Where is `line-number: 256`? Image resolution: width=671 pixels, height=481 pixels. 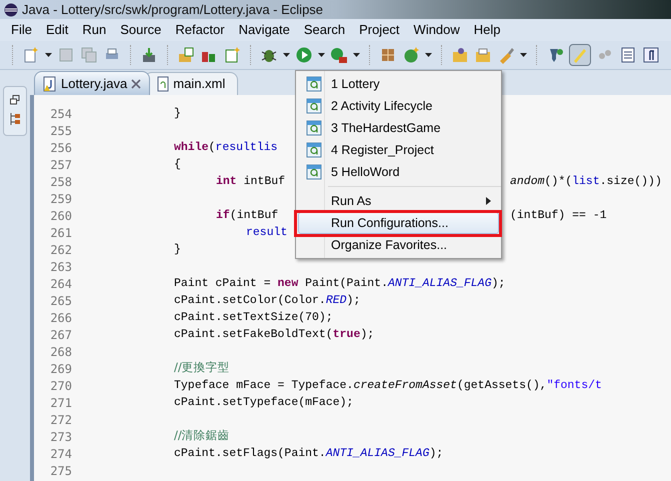
line-number: 256 is located at coordinates (61, 148).